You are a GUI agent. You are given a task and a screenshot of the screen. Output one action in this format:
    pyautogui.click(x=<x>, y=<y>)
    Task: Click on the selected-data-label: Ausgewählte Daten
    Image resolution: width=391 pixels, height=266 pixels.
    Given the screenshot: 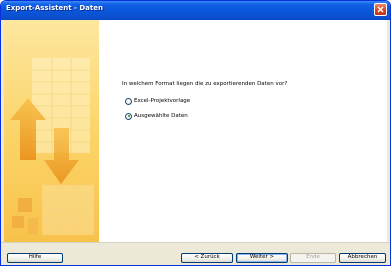 What is the action you would take?
    pyautogui.click(x=161, y=116)
    